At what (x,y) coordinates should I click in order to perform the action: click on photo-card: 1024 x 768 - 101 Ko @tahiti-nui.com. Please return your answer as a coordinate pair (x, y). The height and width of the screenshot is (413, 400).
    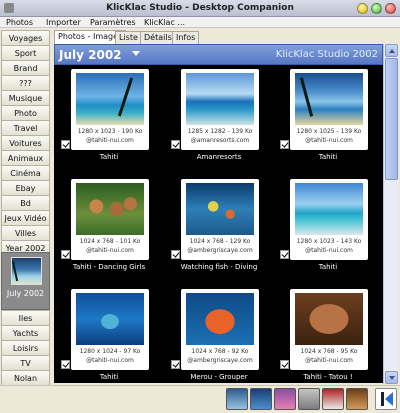
    Looking at the image, I should click on (110, 219).